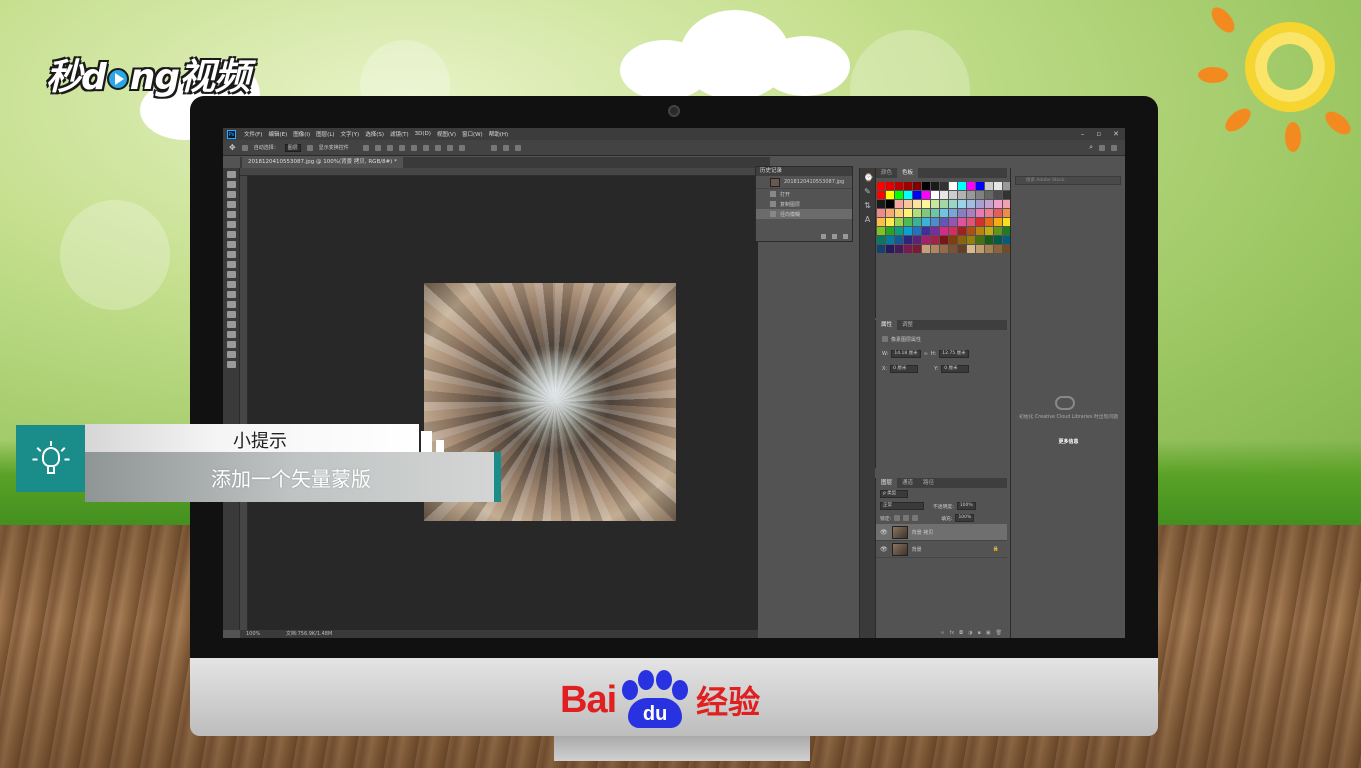 Image resolution: width=1361 pixels, height=768 pixels. Describe the element at coordinates (954, 354) in the screenshot. I see `height-field: 12.75 厘米` at that location.